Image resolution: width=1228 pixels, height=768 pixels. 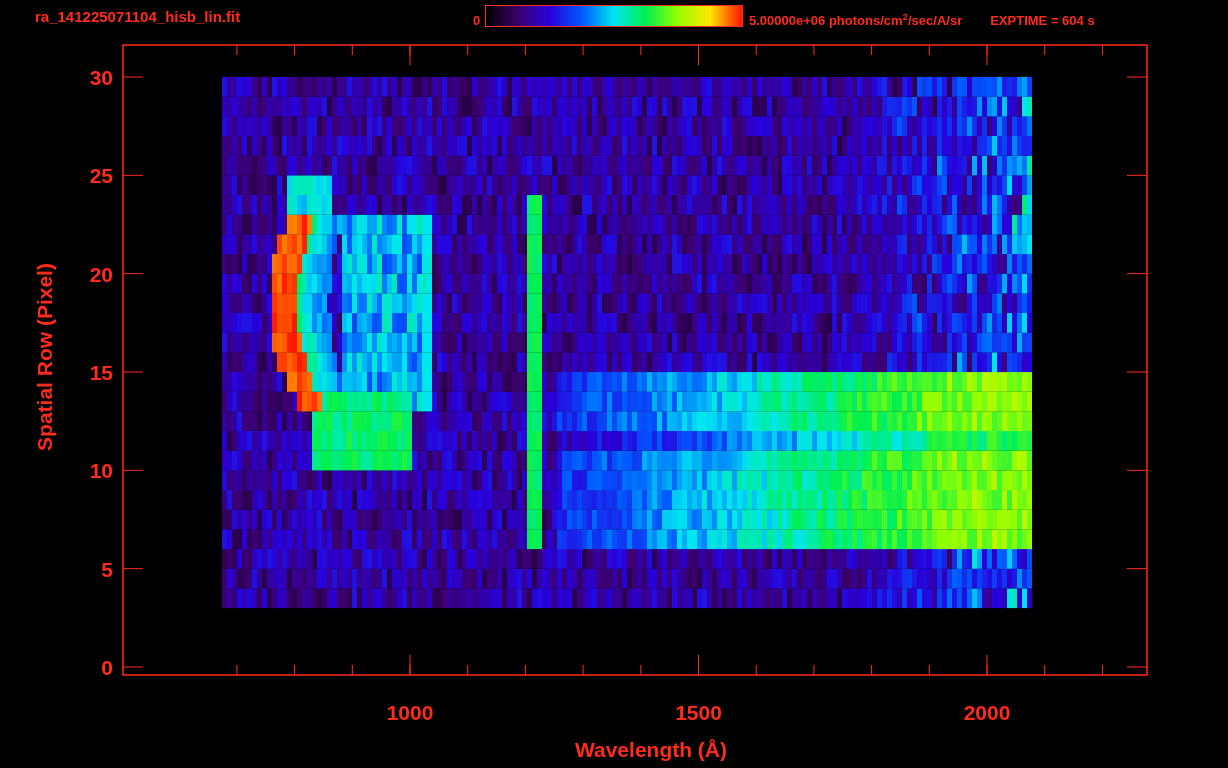 I want to click on tick-label: 1500, so click(x=698, y=712).